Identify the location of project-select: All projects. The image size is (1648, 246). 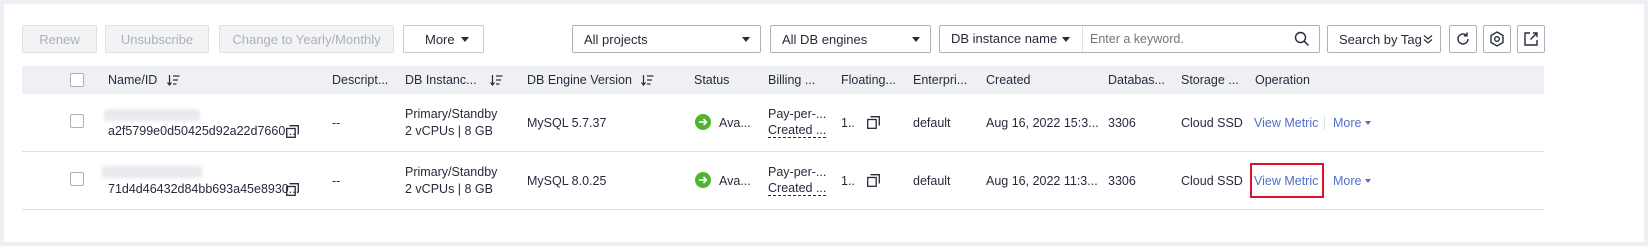
(666, 39).